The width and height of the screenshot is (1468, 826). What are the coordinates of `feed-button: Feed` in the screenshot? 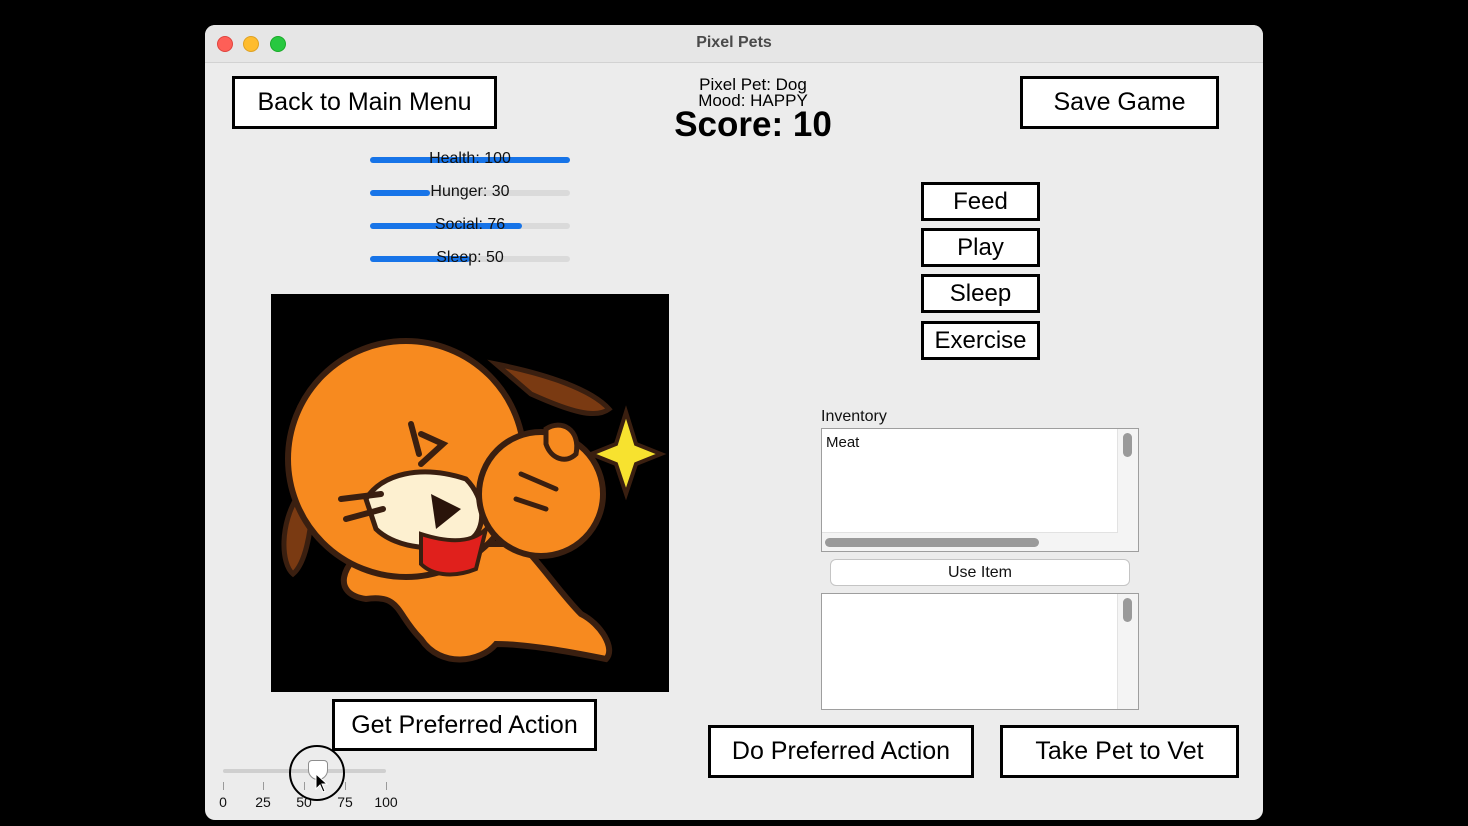 It's located at (980, 201).